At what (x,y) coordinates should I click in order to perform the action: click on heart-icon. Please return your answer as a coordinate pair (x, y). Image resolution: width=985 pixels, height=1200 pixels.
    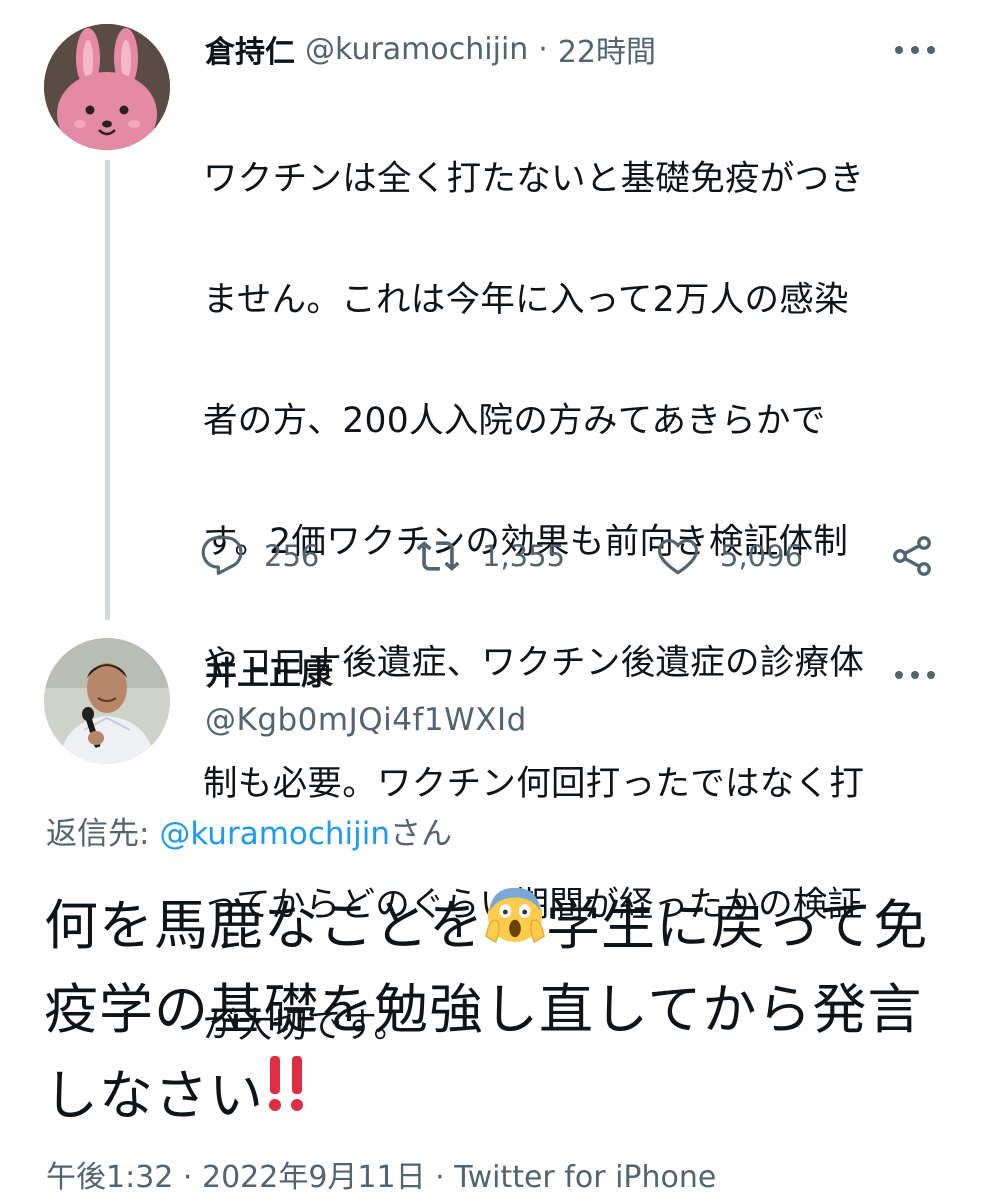
    Looking at the image, I should click on (678, 557).